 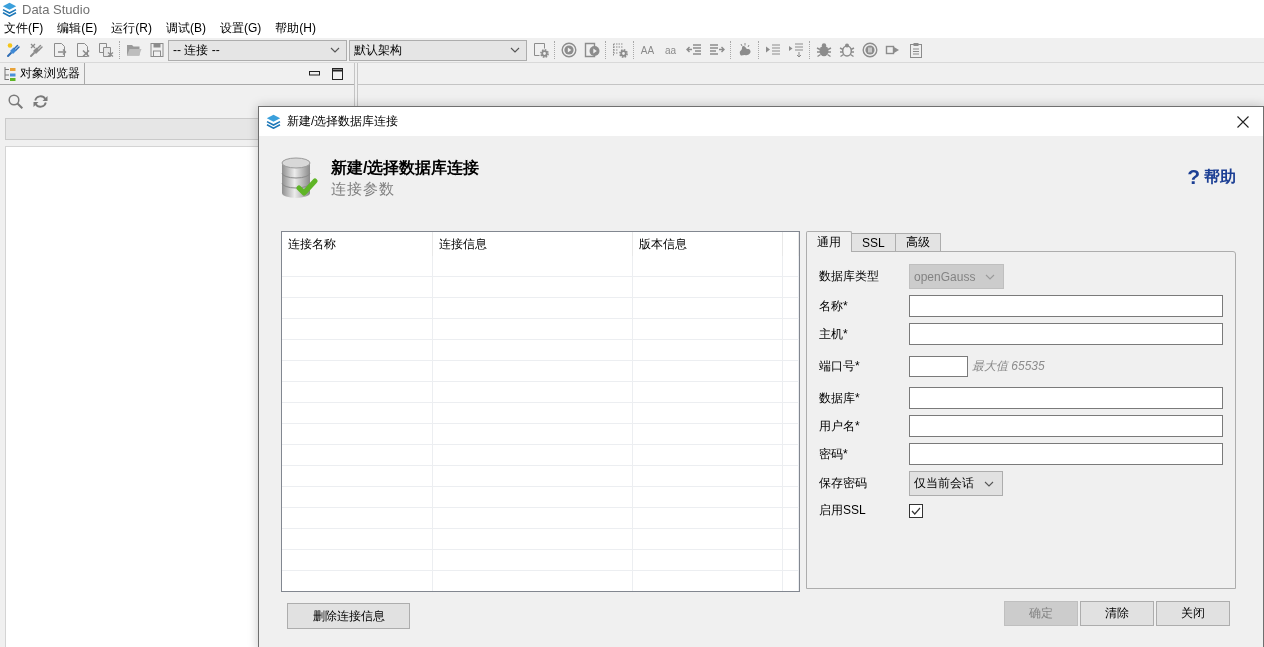 I want to click on help-icon: ?, so click(x=1193, y=177).